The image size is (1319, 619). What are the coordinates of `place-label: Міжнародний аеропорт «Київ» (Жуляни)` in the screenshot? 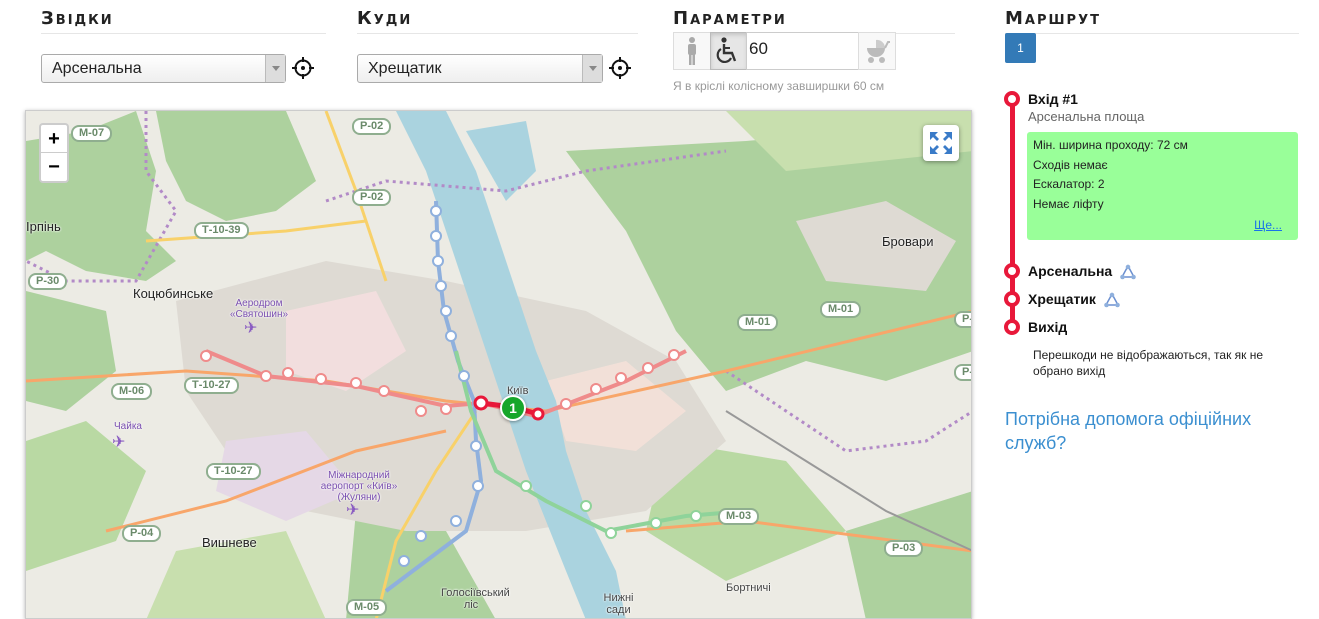 It's located at (359, 486).